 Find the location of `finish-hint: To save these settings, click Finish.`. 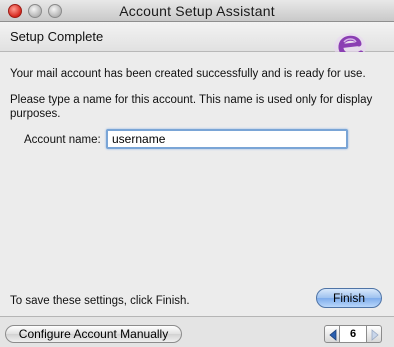

finish-hint: To save these settings, click Finish. is located at coordinates (100, 301).